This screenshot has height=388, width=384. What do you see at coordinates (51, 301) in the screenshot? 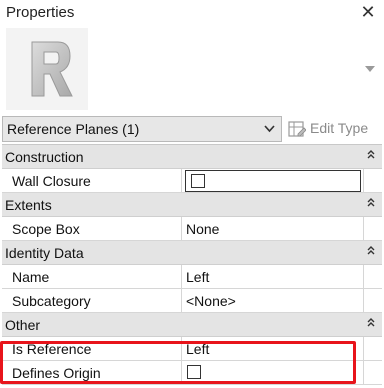
I see `property-name: Subcategory` at bounding box center [51, 301].